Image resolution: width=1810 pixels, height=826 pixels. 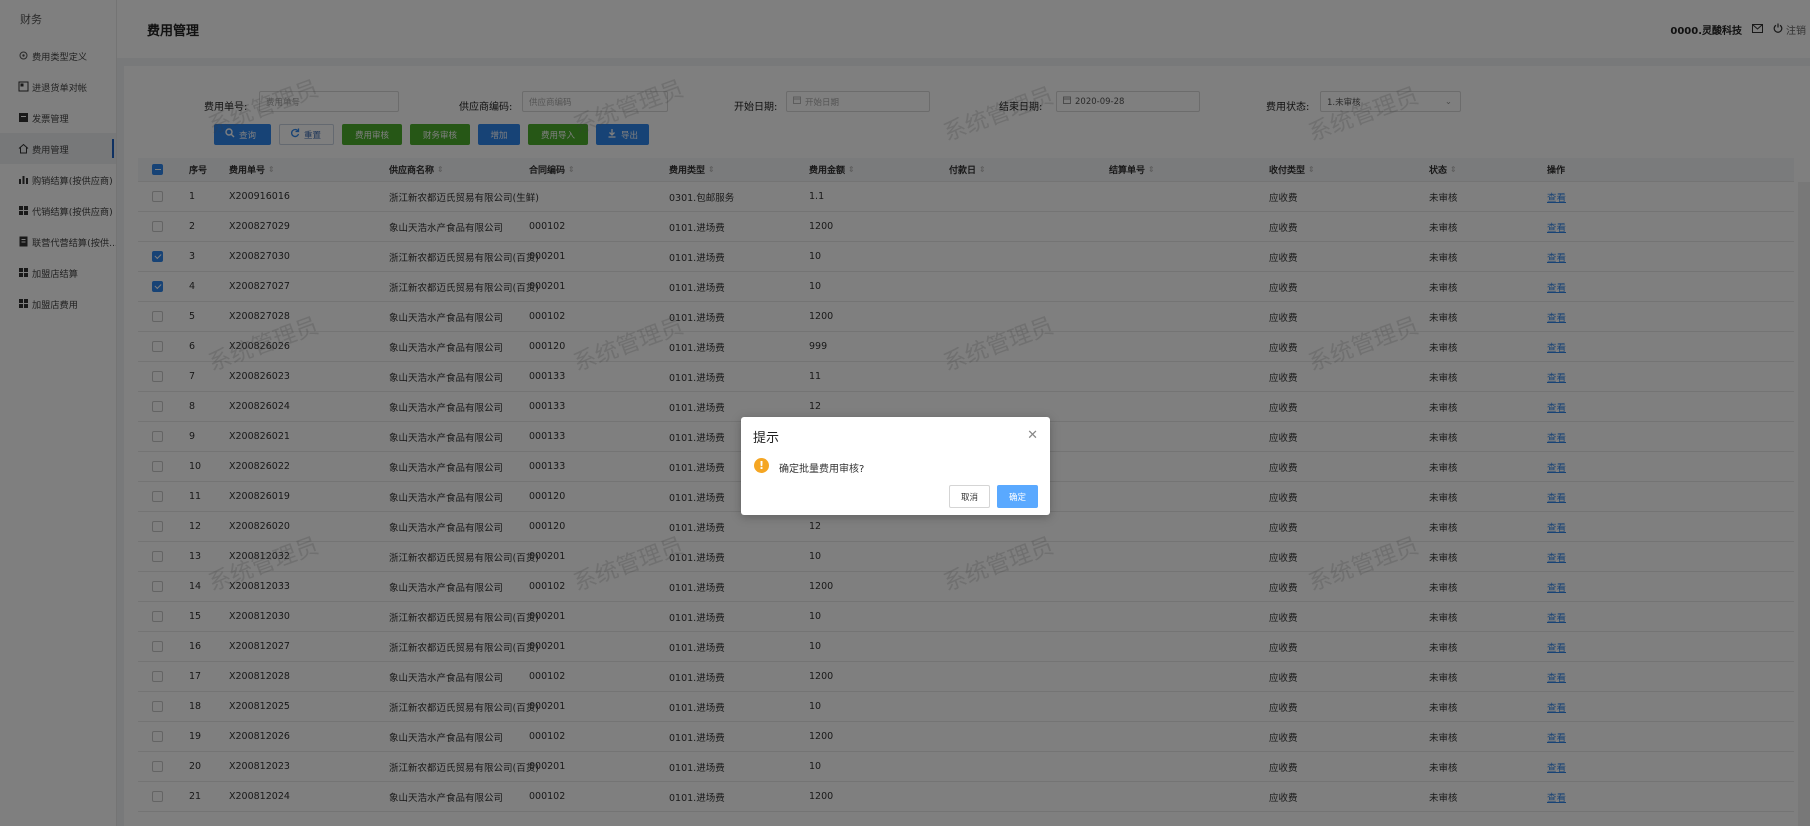 I want to click on warning-icon: !, so click(x=761, y=465).